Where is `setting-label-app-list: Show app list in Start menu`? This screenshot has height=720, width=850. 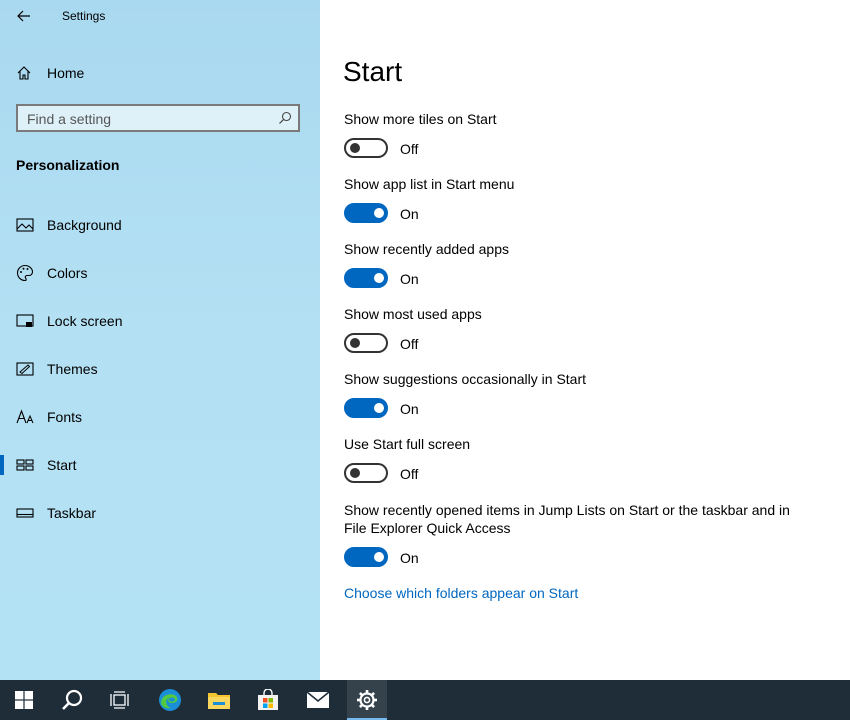
setting-label-app-list: Show app list in Start menu is located at coordinates (429, 184).